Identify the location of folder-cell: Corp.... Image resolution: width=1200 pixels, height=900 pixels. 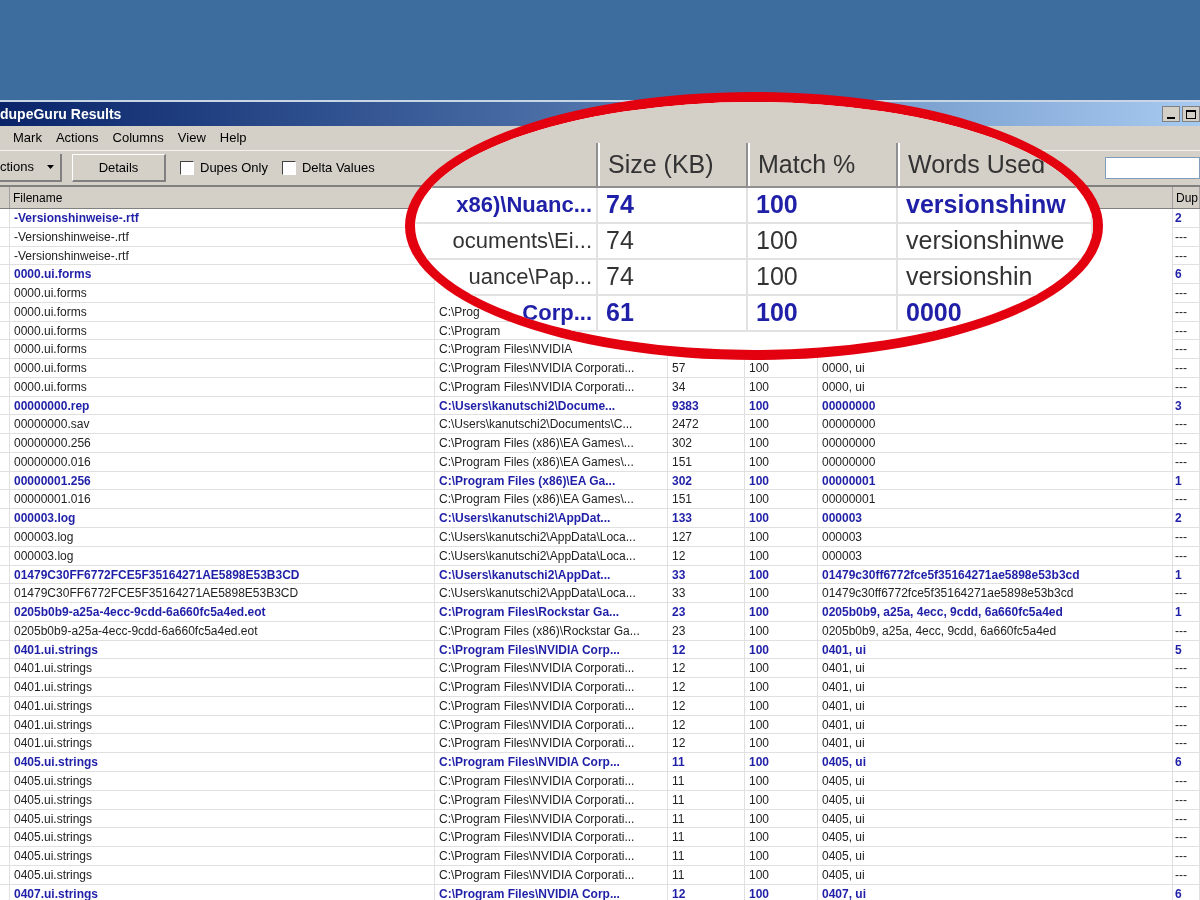
(557, 312).